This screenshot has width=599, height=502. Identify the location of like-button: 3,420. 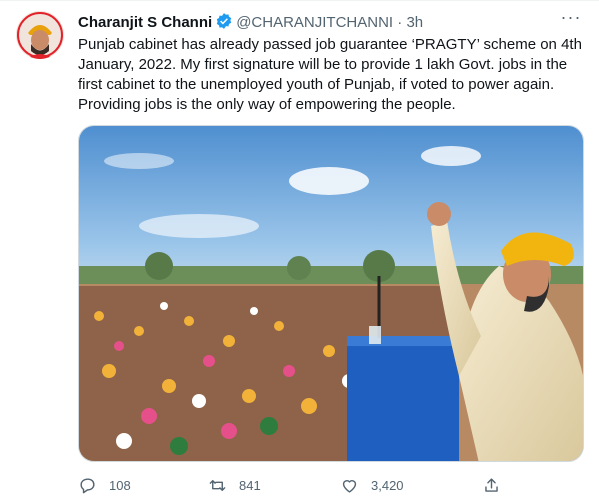
(372, 485).